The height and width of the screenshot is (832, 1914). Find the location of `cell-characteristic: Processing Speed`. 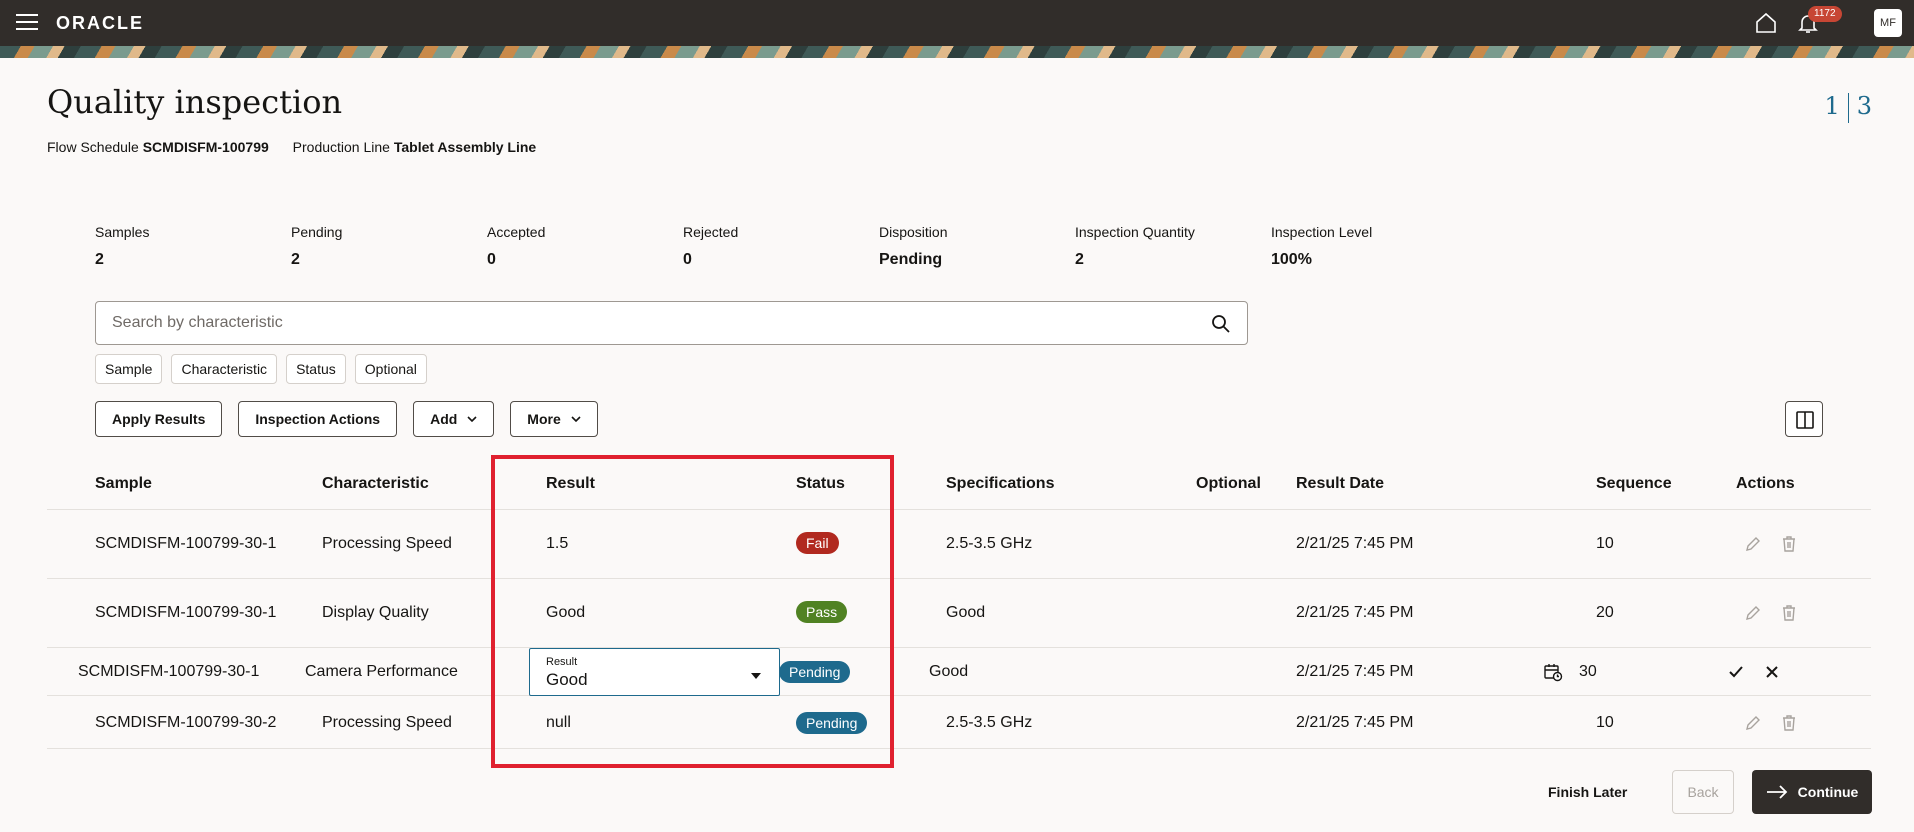

cell-characteristic: Processing Speed is located at coordinates (387, 722).